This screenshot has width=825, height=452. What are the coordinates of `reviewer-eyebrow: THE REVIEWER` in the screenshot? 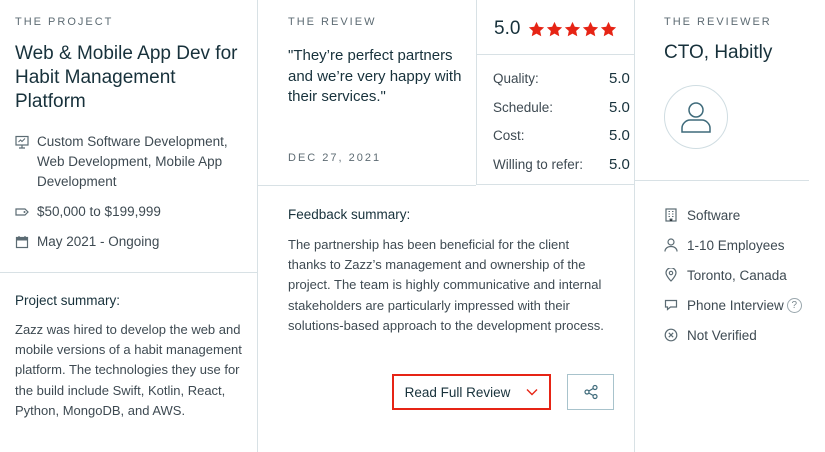 It's located at (718, 22).